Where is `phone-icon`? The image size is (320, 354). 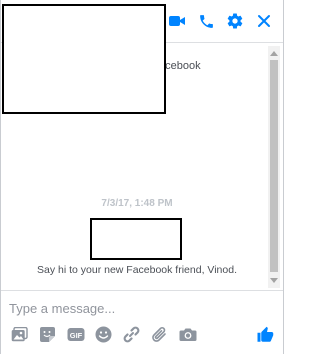 phone-icon is located at coordinates (206, 21).